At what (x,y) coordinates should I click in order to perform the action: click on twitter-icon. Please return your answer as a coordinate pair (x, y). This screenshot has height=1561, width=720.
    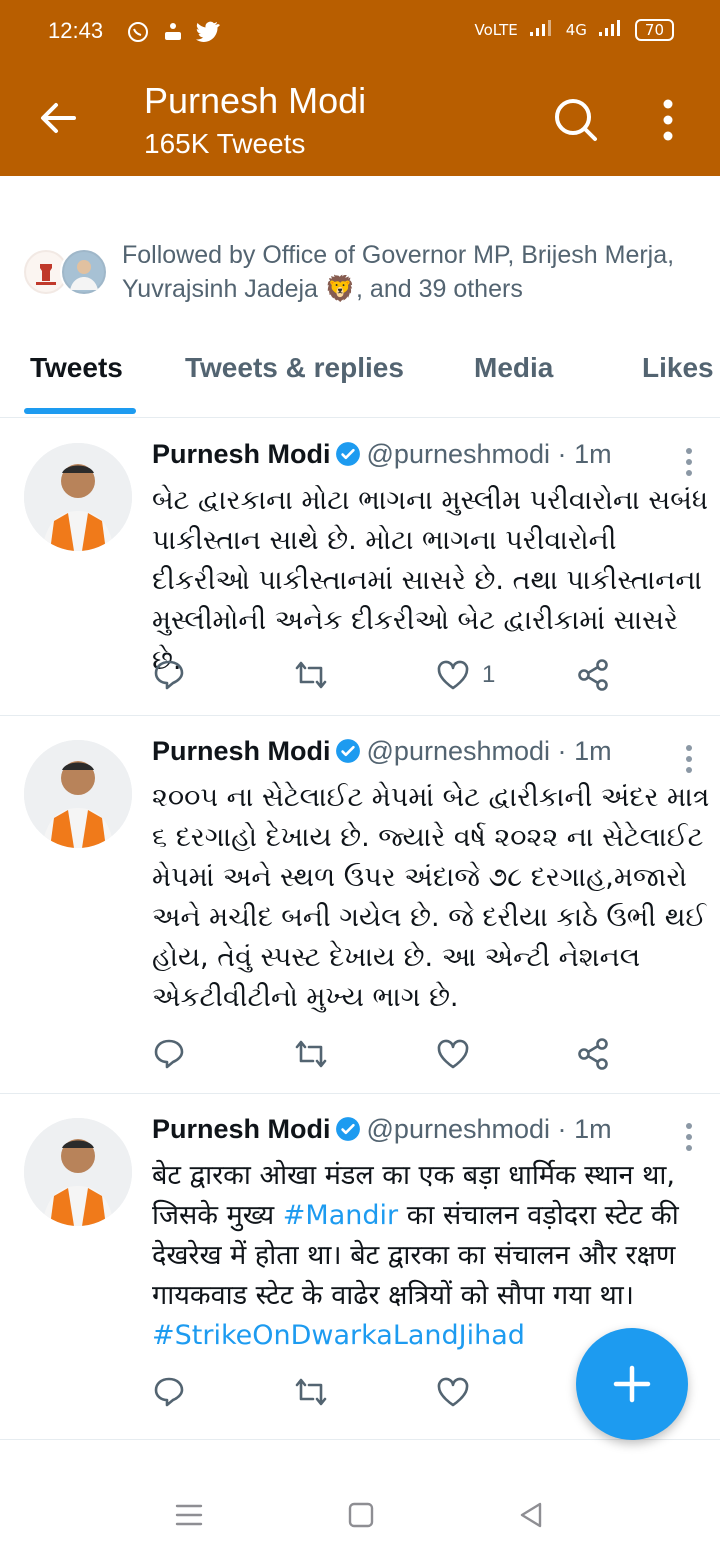
    Looking at the image, I should click on (208, 33).